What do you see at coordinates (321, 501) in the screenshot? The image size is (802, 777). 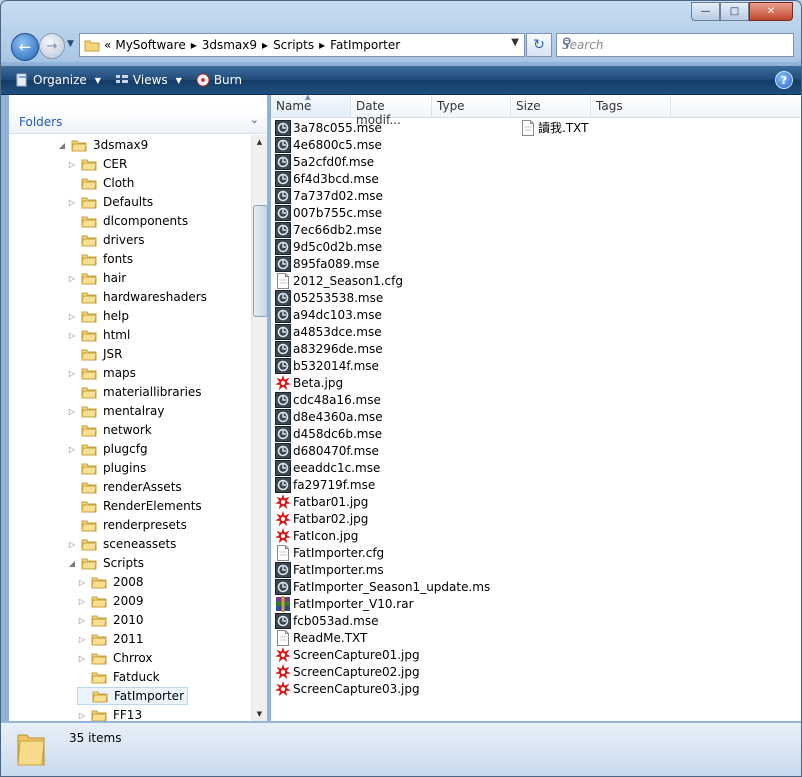 I see `file-item: Fatbar01.jpg` at bounding box center [321, 501].